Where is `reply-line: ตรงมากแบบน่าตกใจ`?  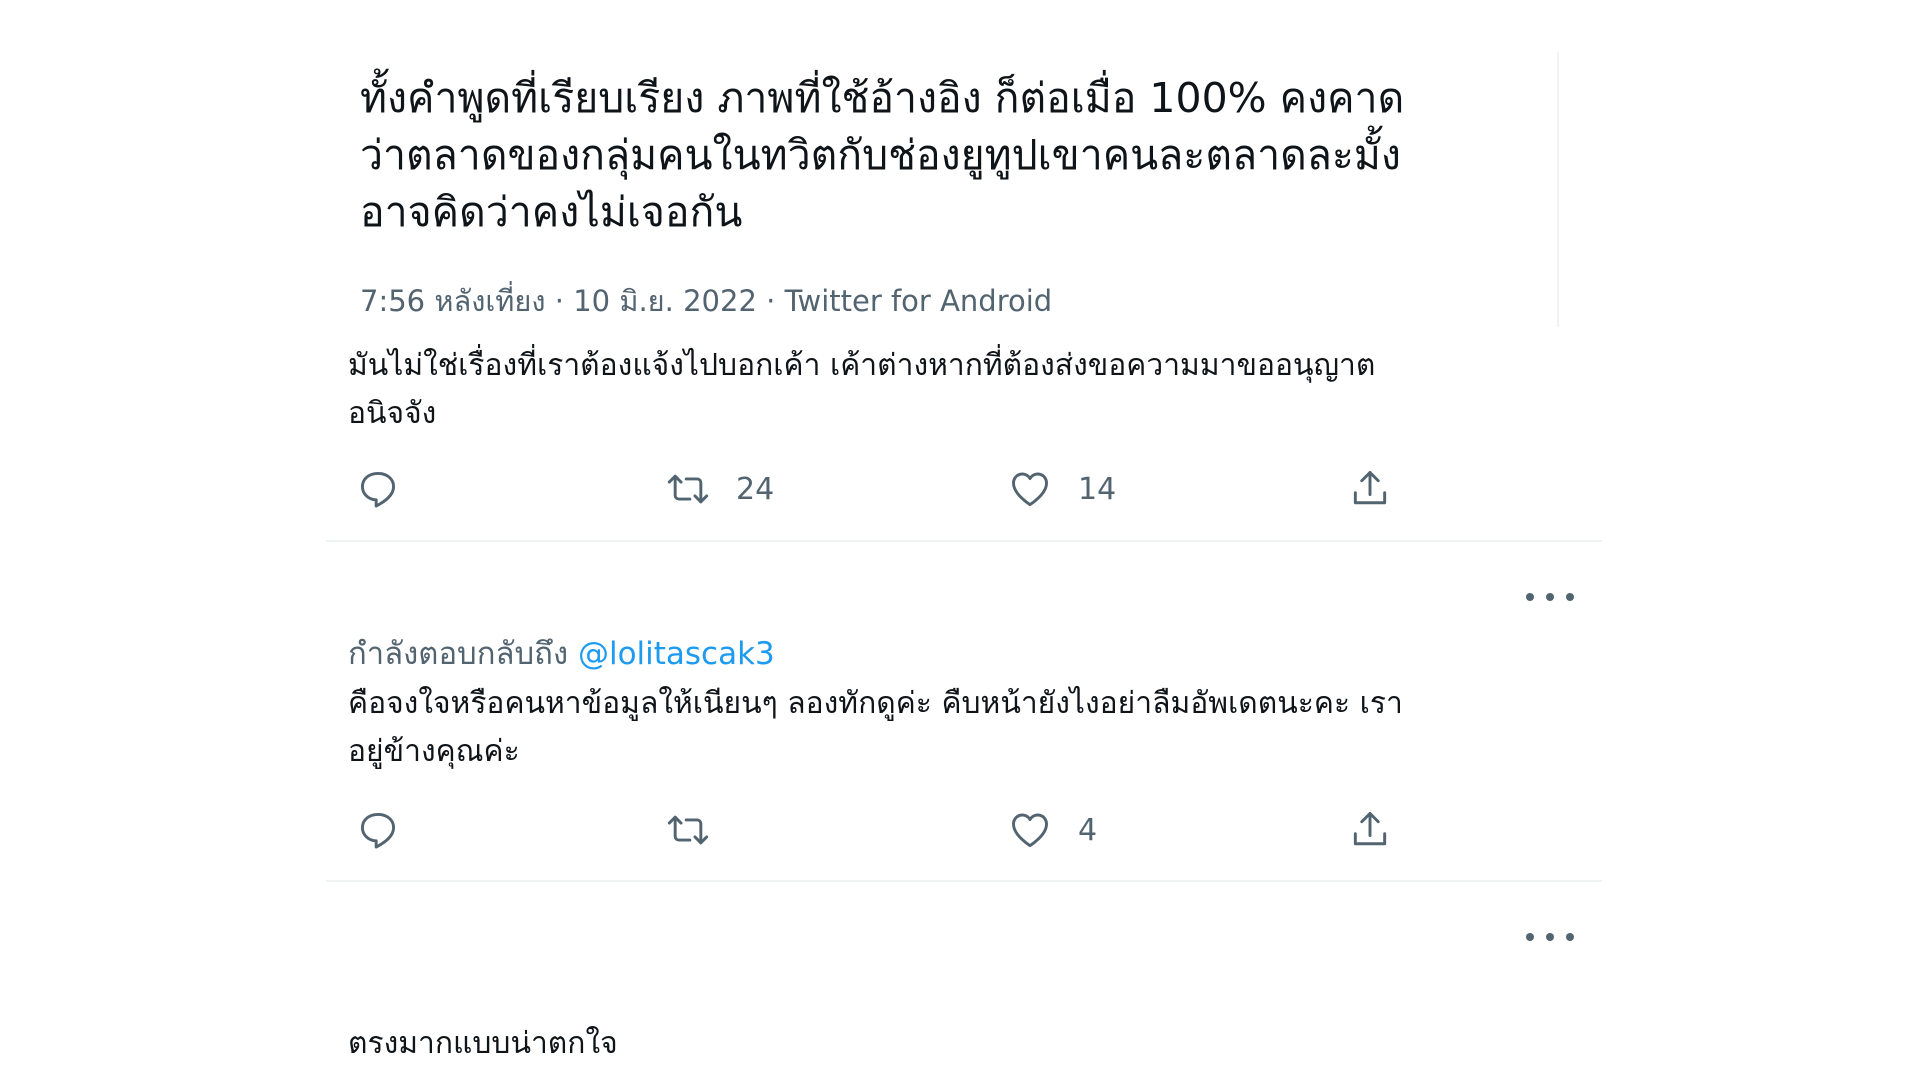
reply-line: ตรงมากแบบน่าตกใจ is located at coordinates (483, 1043).